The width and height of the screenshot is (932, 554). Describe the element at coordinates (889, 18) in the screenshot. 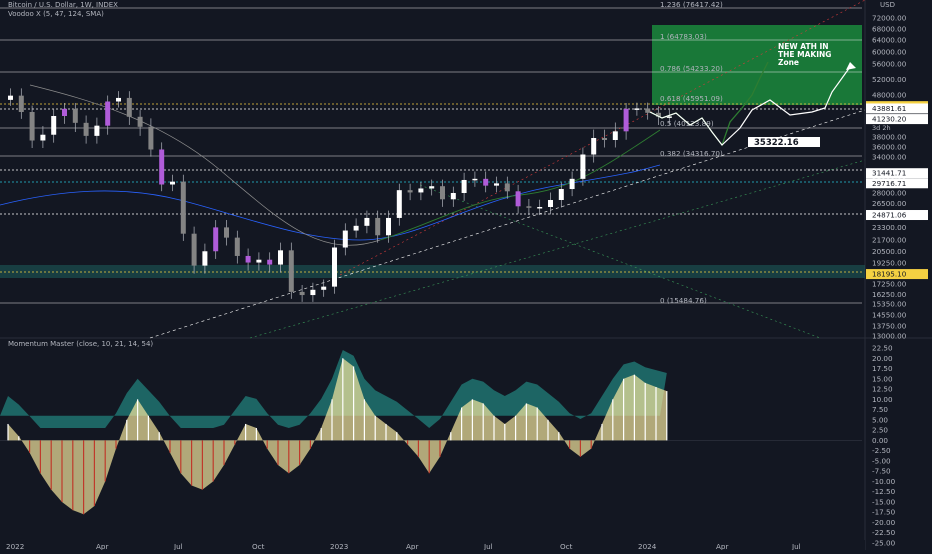

I see `price-tick-label: 72000.00` at that location.